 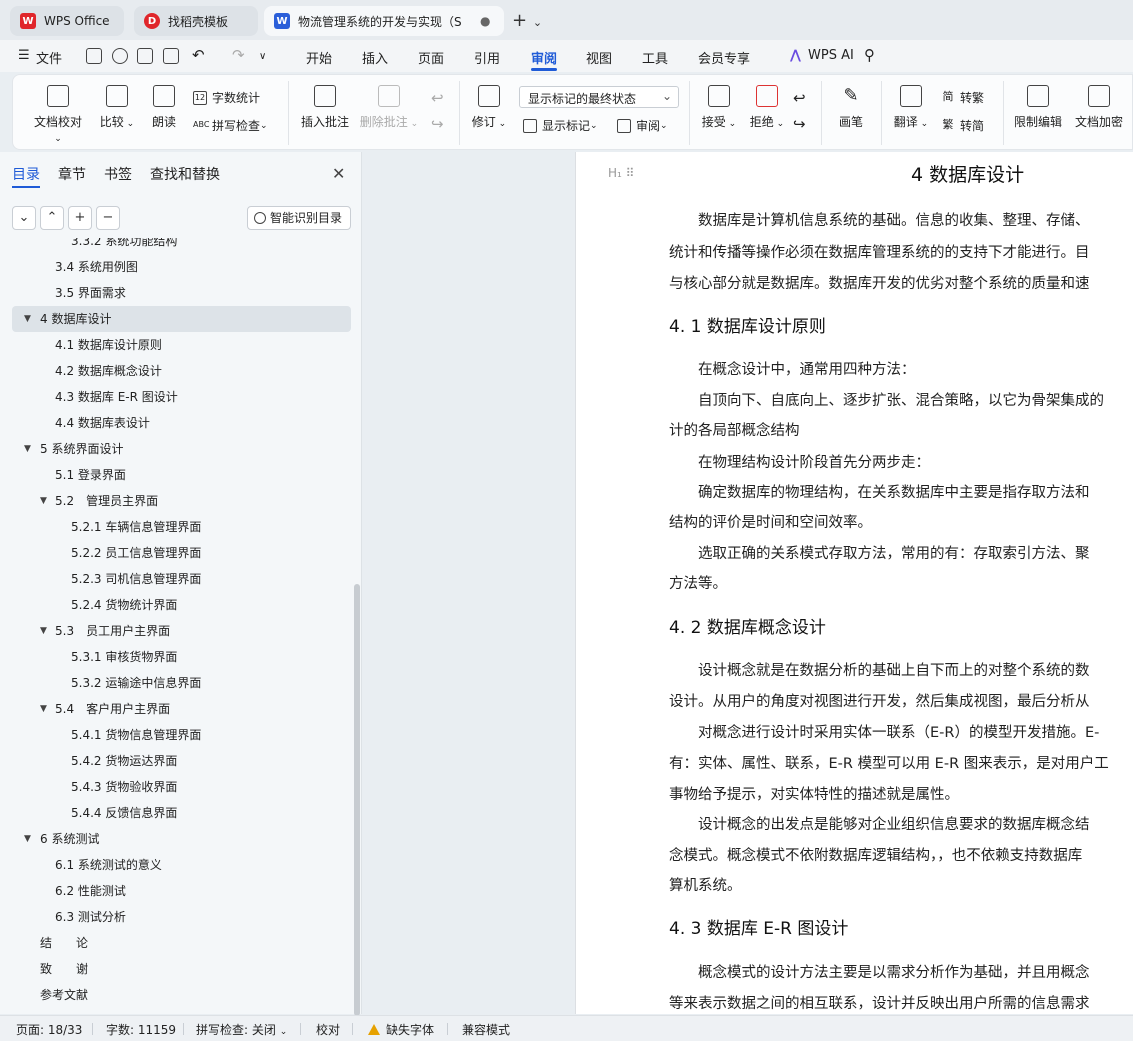 What do you see at coordinates (118, 174) in the screenshot?
I see `tab-bookmarks: 书签` at bounding box center [118, 174].